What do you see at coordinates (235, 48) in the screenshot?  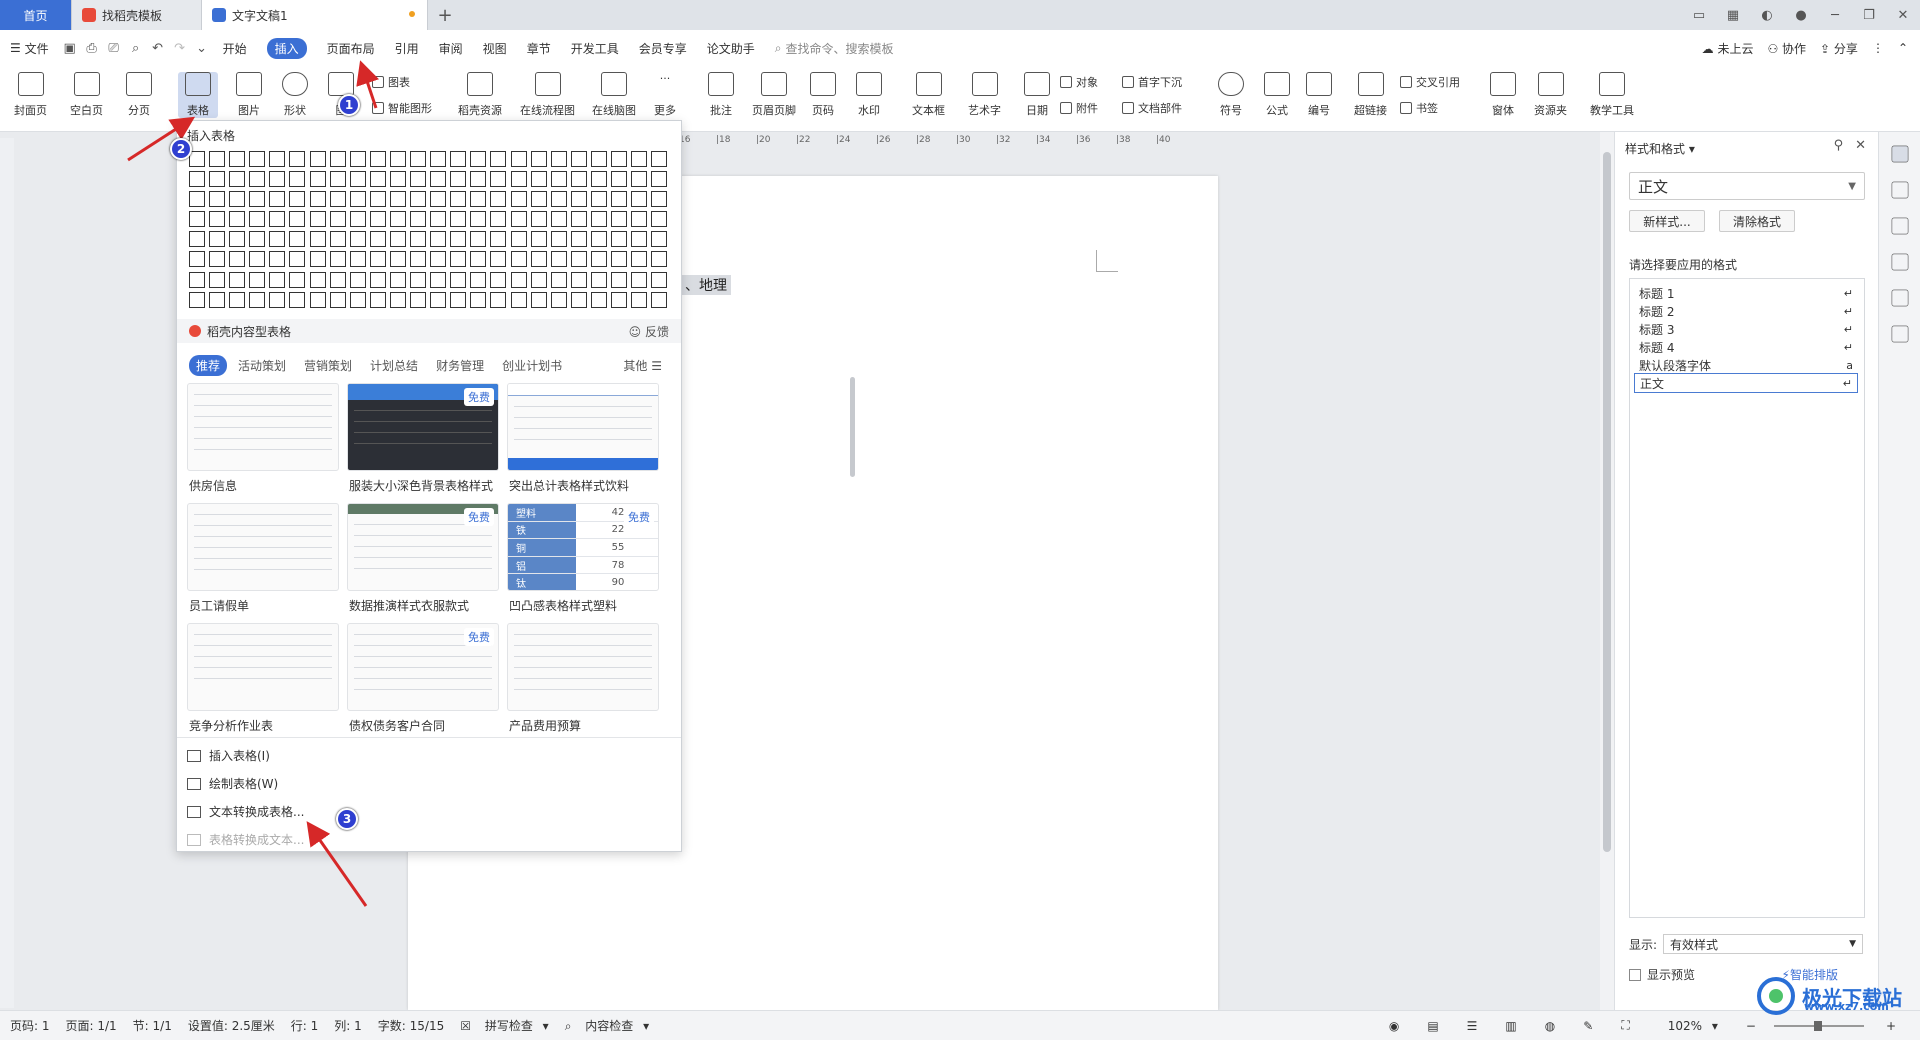 I see `menu-start: 开始` at bounding box center [235, 48].